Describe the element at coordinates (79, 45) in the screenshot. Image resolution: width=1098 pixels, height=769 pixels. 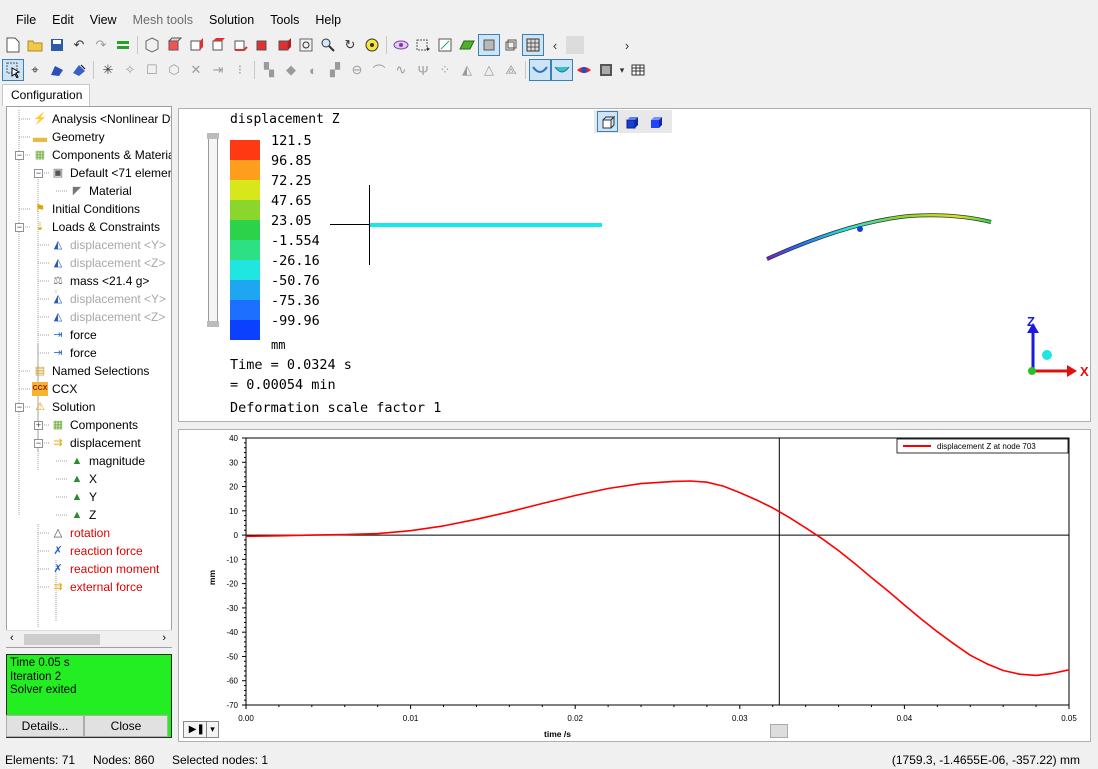
I see `undo-icon: ↶` at that location.